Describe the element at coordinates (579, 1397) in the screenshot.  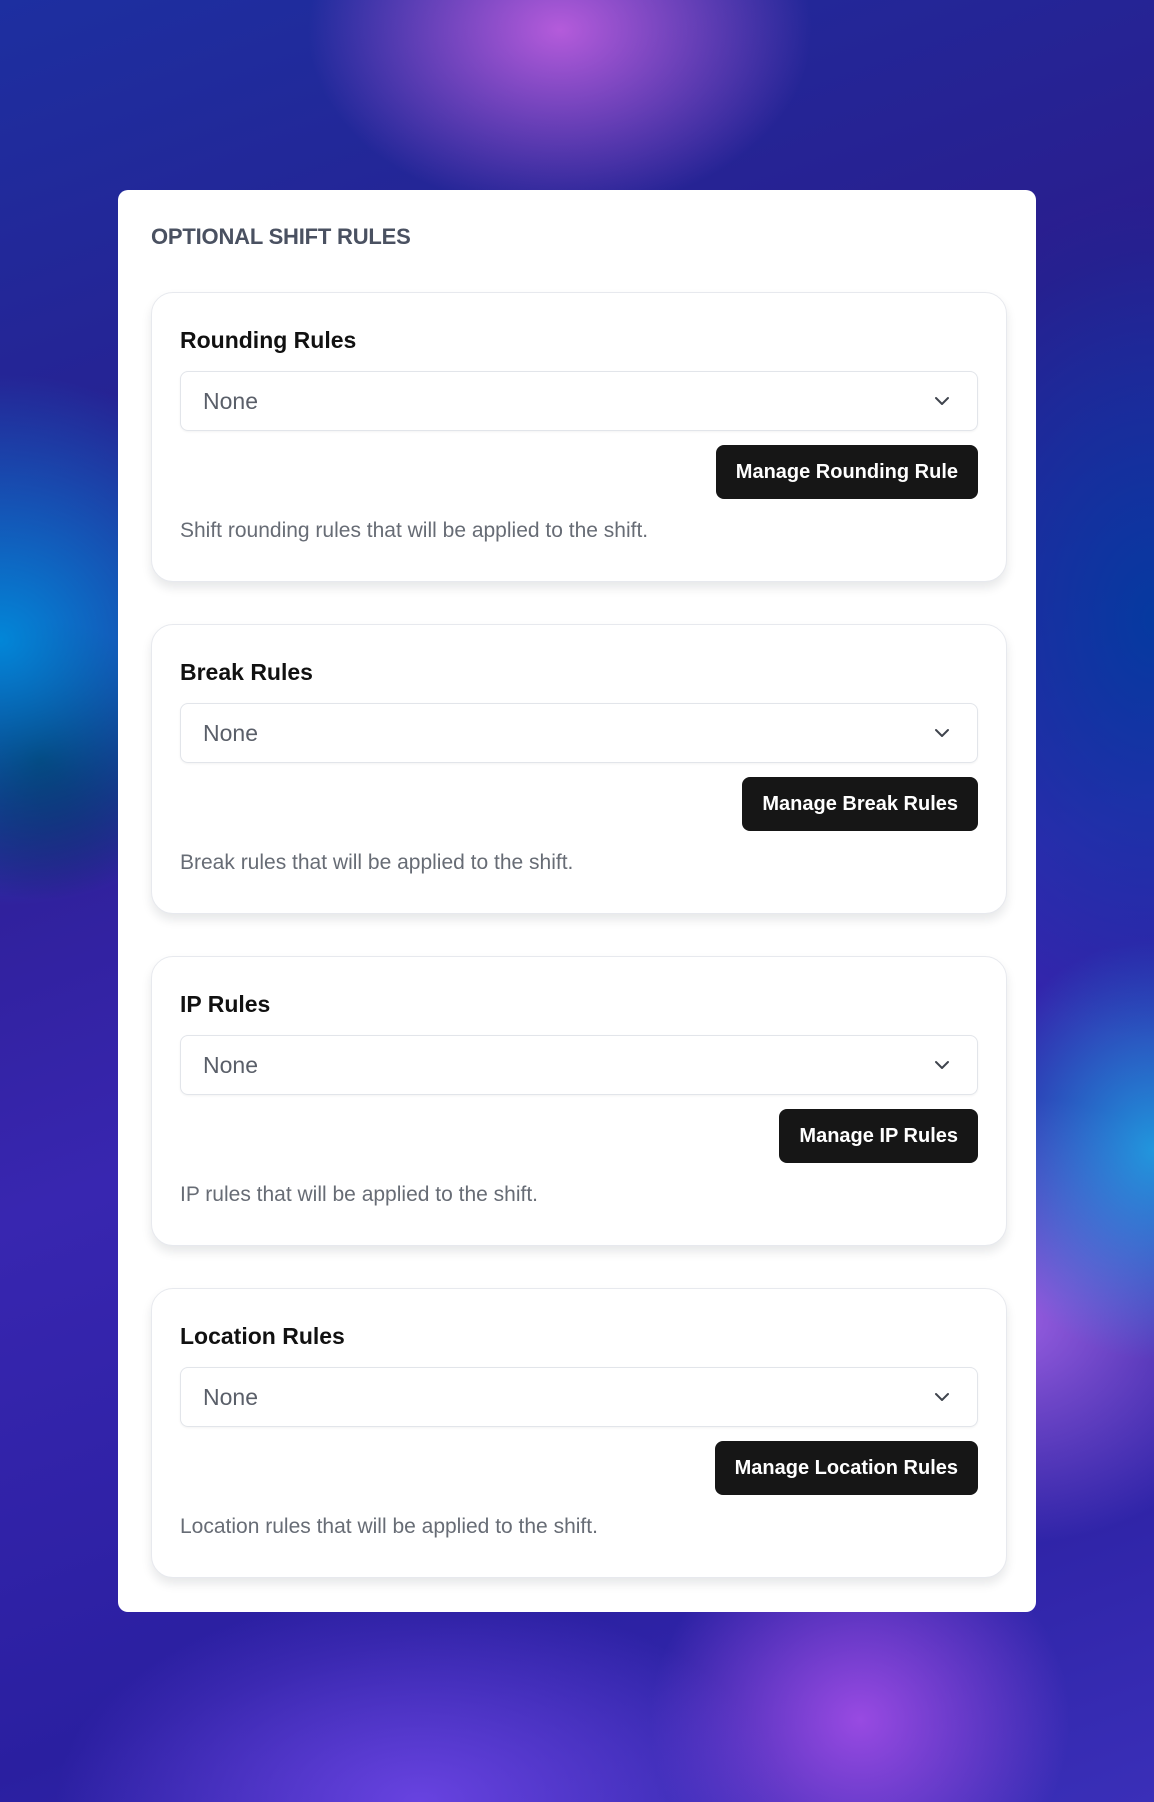
I see `location-rules-select: None` at that location.